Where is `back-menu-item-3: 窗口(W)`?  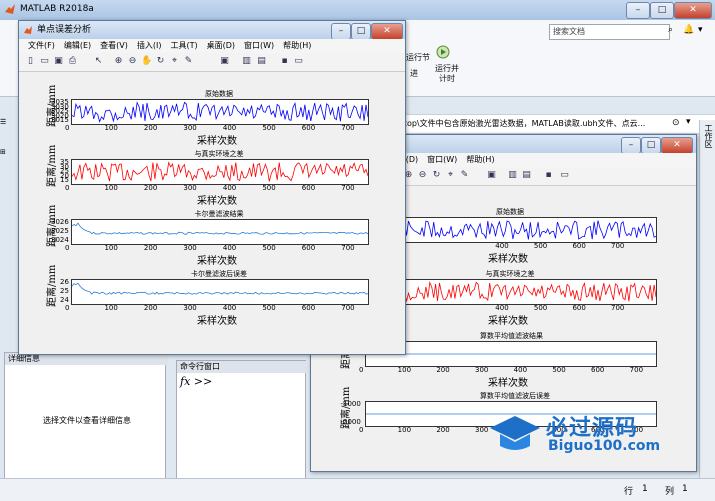 back-menu-item-3: 窗口(W) is located at coordinates (442, 159).